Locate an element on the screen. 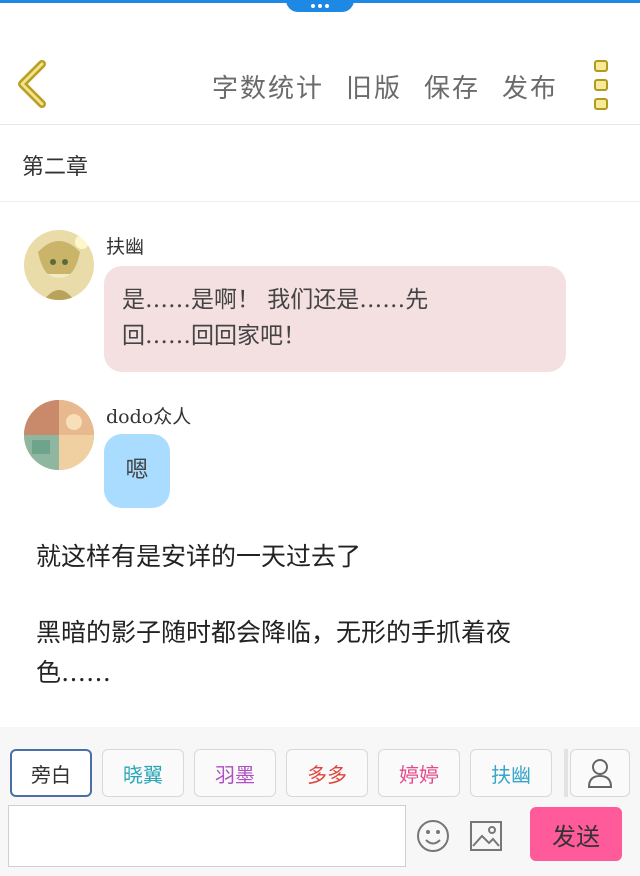 The image size is (640, 876). message-text-line: 回……回回家吧！ is located at coordinates (214, 336).